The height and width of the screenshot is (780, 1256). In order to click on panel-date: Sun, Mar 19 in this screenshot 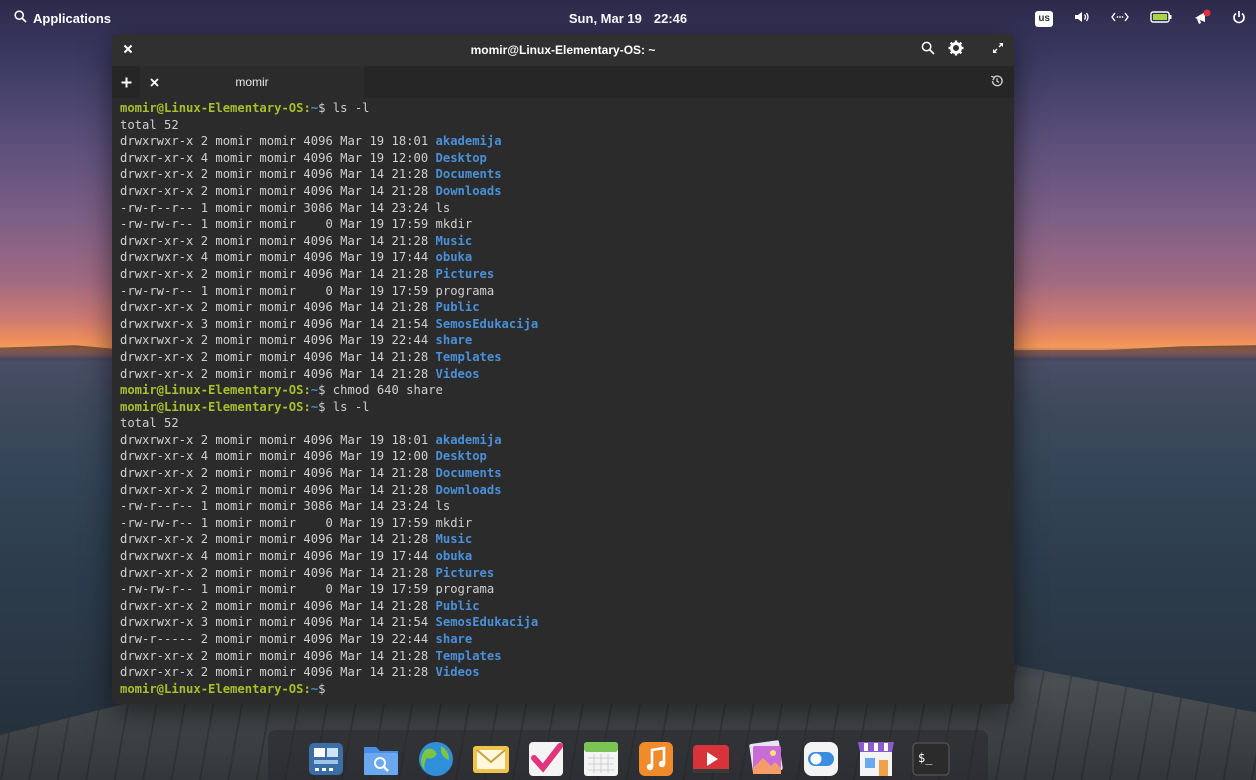, I will do `click(605, 18)`.